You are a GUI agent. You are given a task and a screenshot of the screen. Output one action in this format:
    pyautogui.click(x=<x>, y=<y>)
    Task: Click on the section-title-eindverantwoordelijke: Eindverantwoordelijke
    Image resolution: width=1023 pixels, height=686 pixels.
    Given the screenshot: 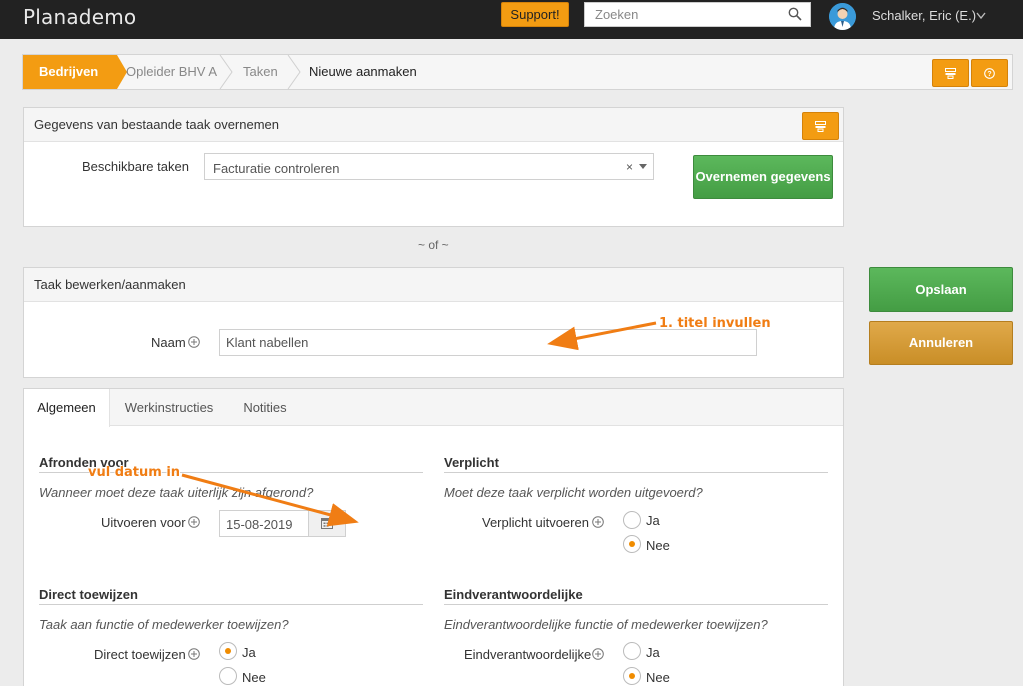 What is the action you would take?
    pyautogui.click(x=513, y=594)
    